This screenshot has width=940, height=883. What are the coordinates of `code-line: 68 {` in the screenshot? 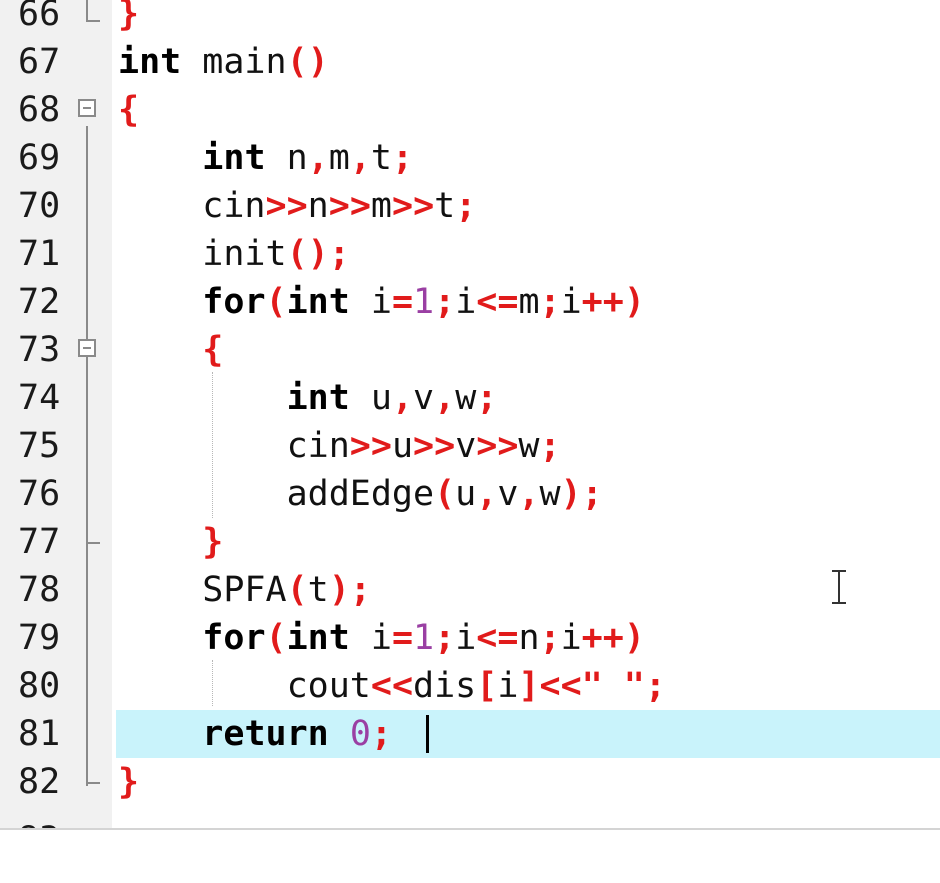 It's located at (470, 110).